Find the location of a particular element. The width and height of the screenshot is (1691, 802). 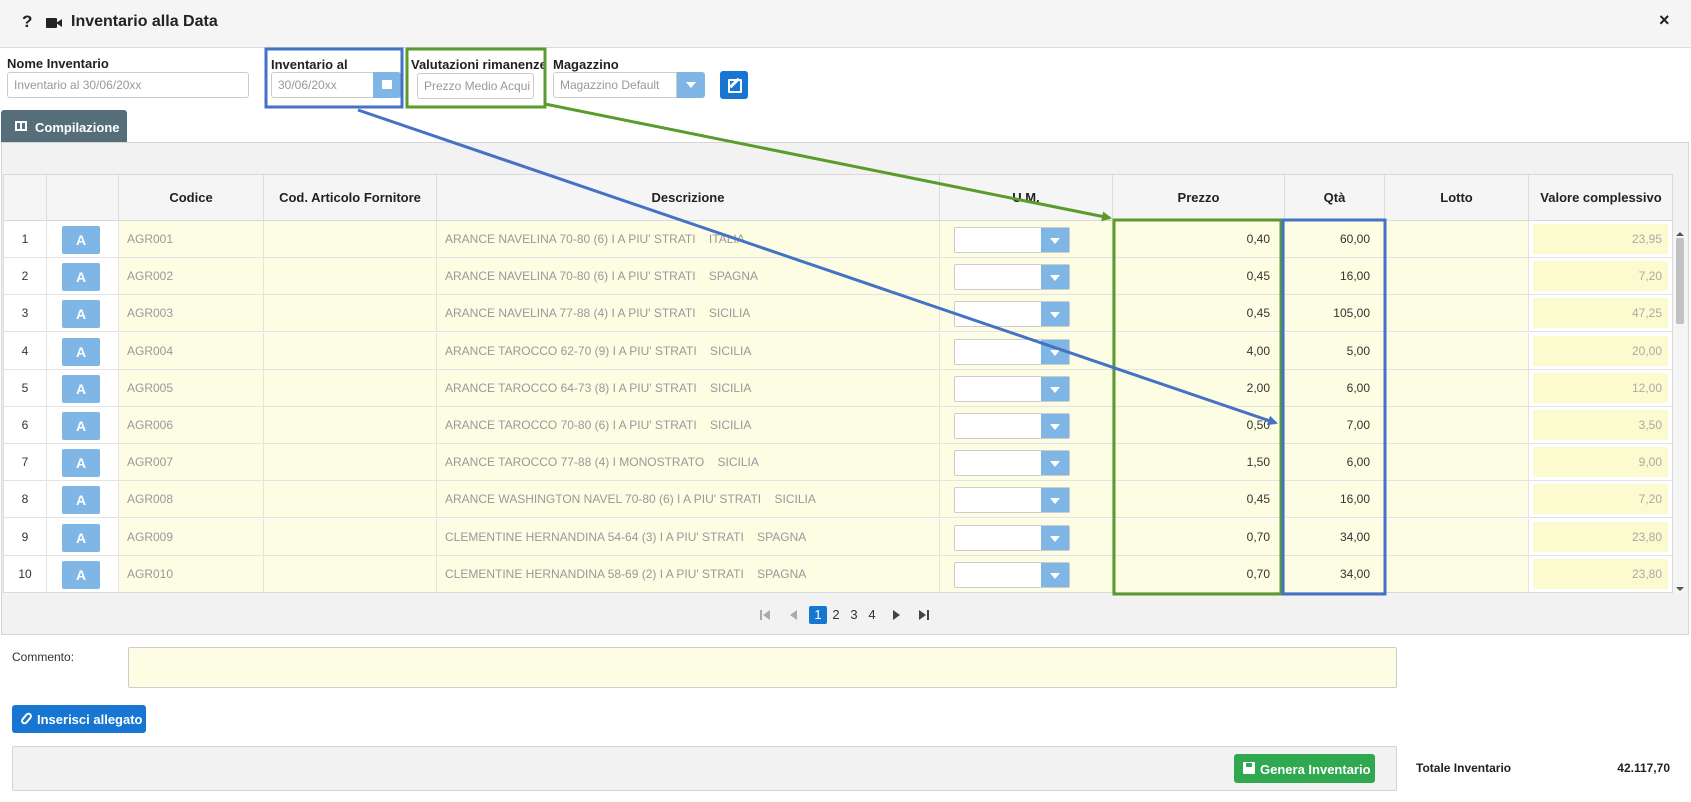

vertical-scrollbar is located at coordinates (1680, 412).